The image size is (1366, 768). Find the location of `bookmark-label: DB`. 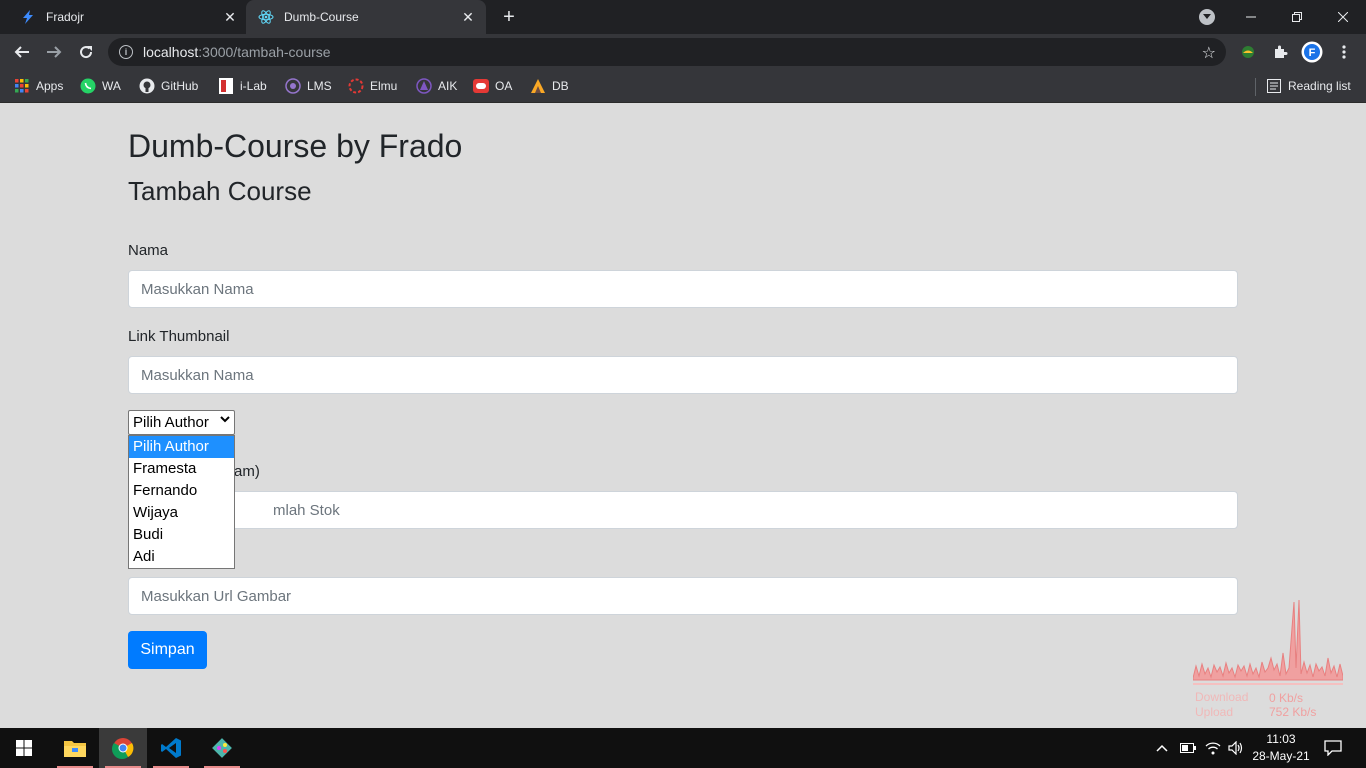

bookmark-label: DB is located at coordinates (560, 86).